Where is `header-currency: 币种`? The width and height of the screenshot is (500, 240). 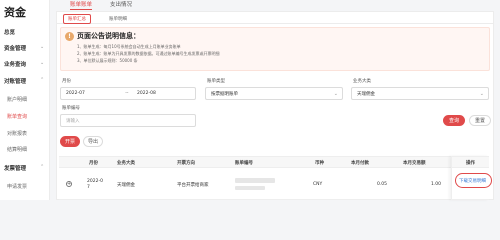 header-currency: 币种 is located at coordinates (319, 163).